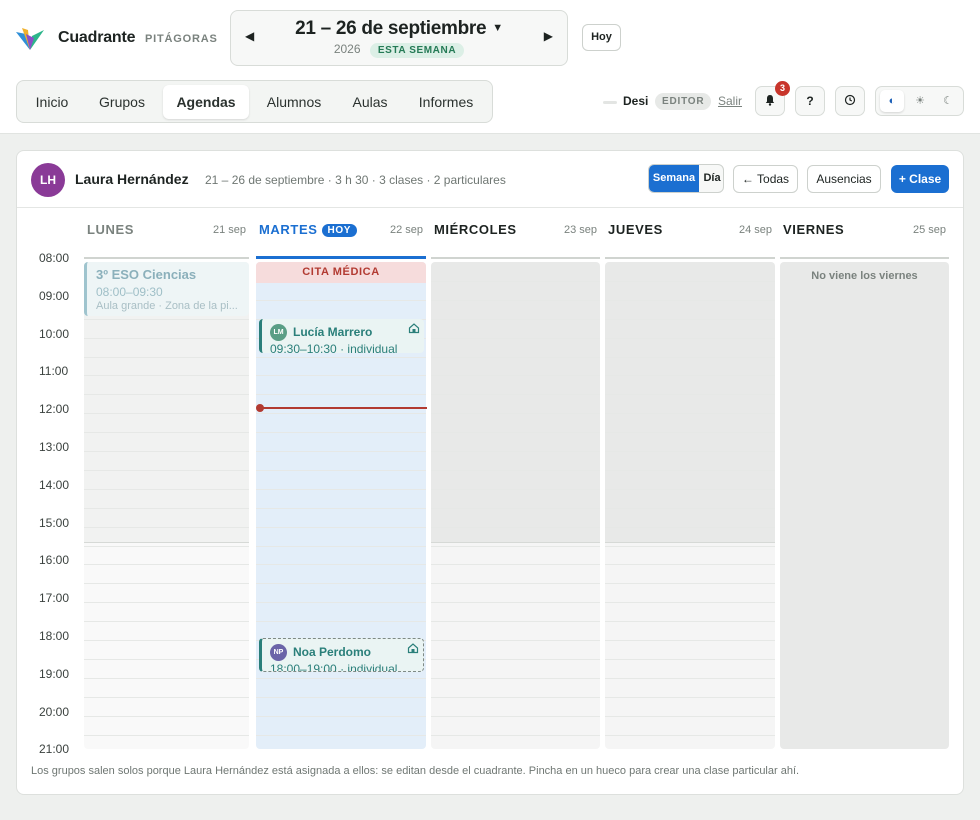  What do you see at coordinates (406, 230) in the screenshot?
I see `day-date: 22 sep` at bounding box center [406, 230].